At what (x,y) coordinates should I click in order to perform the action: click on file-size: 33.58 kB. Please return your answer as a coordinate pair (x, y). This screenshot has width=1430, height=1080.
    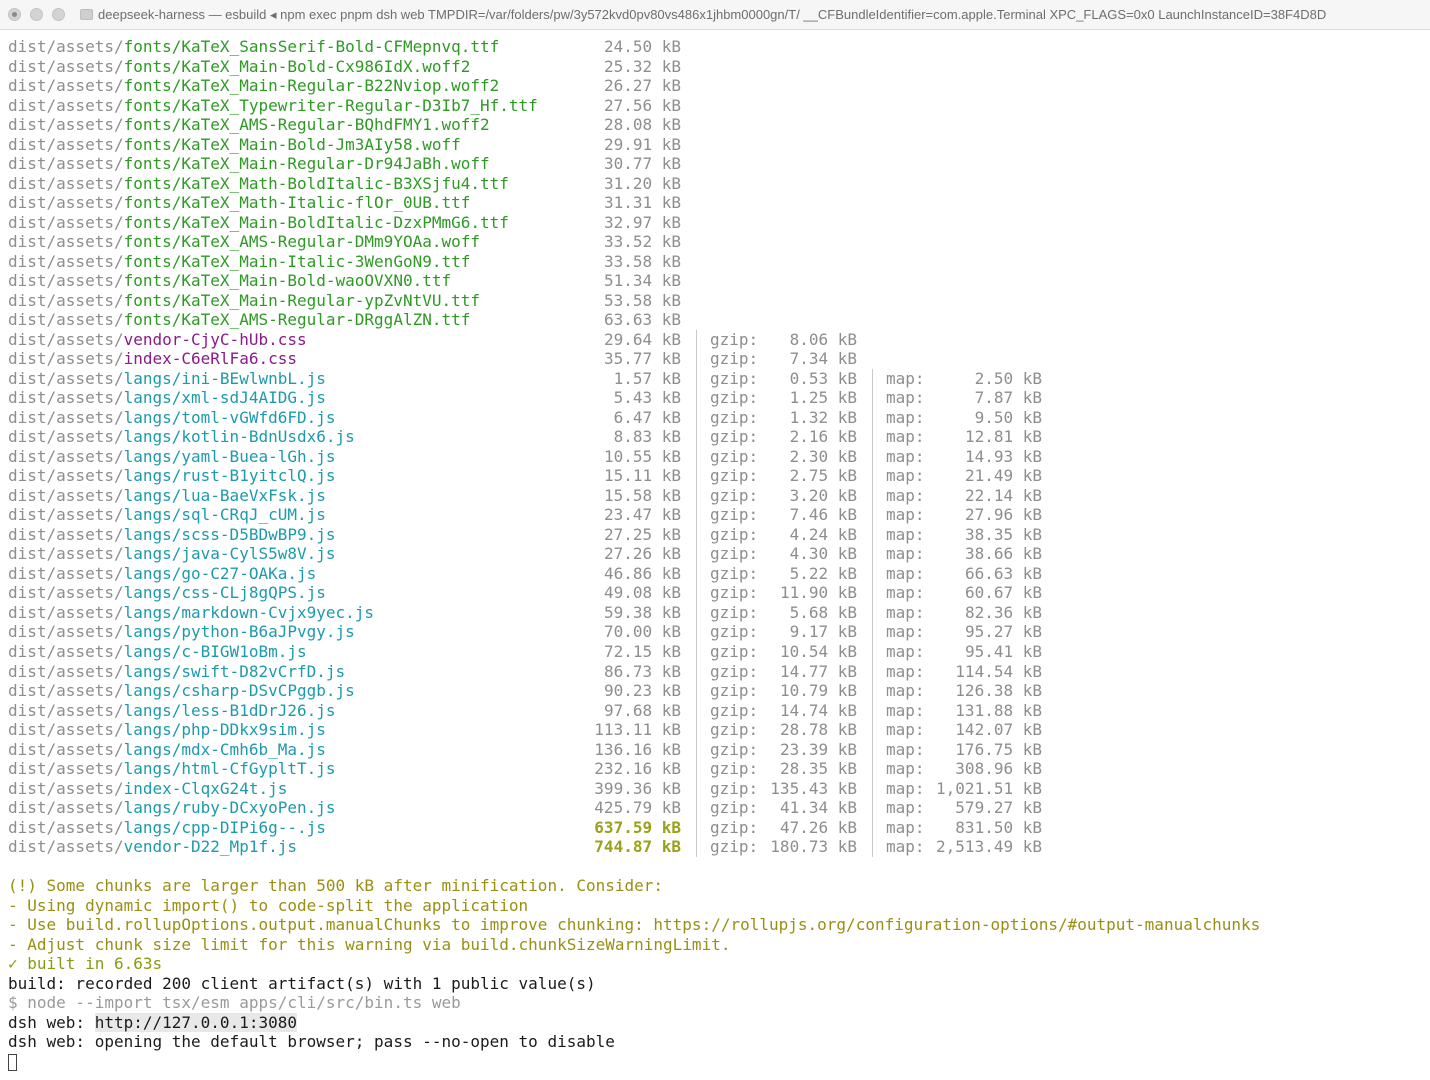
    Looking at the image, I should click on (642, 261).